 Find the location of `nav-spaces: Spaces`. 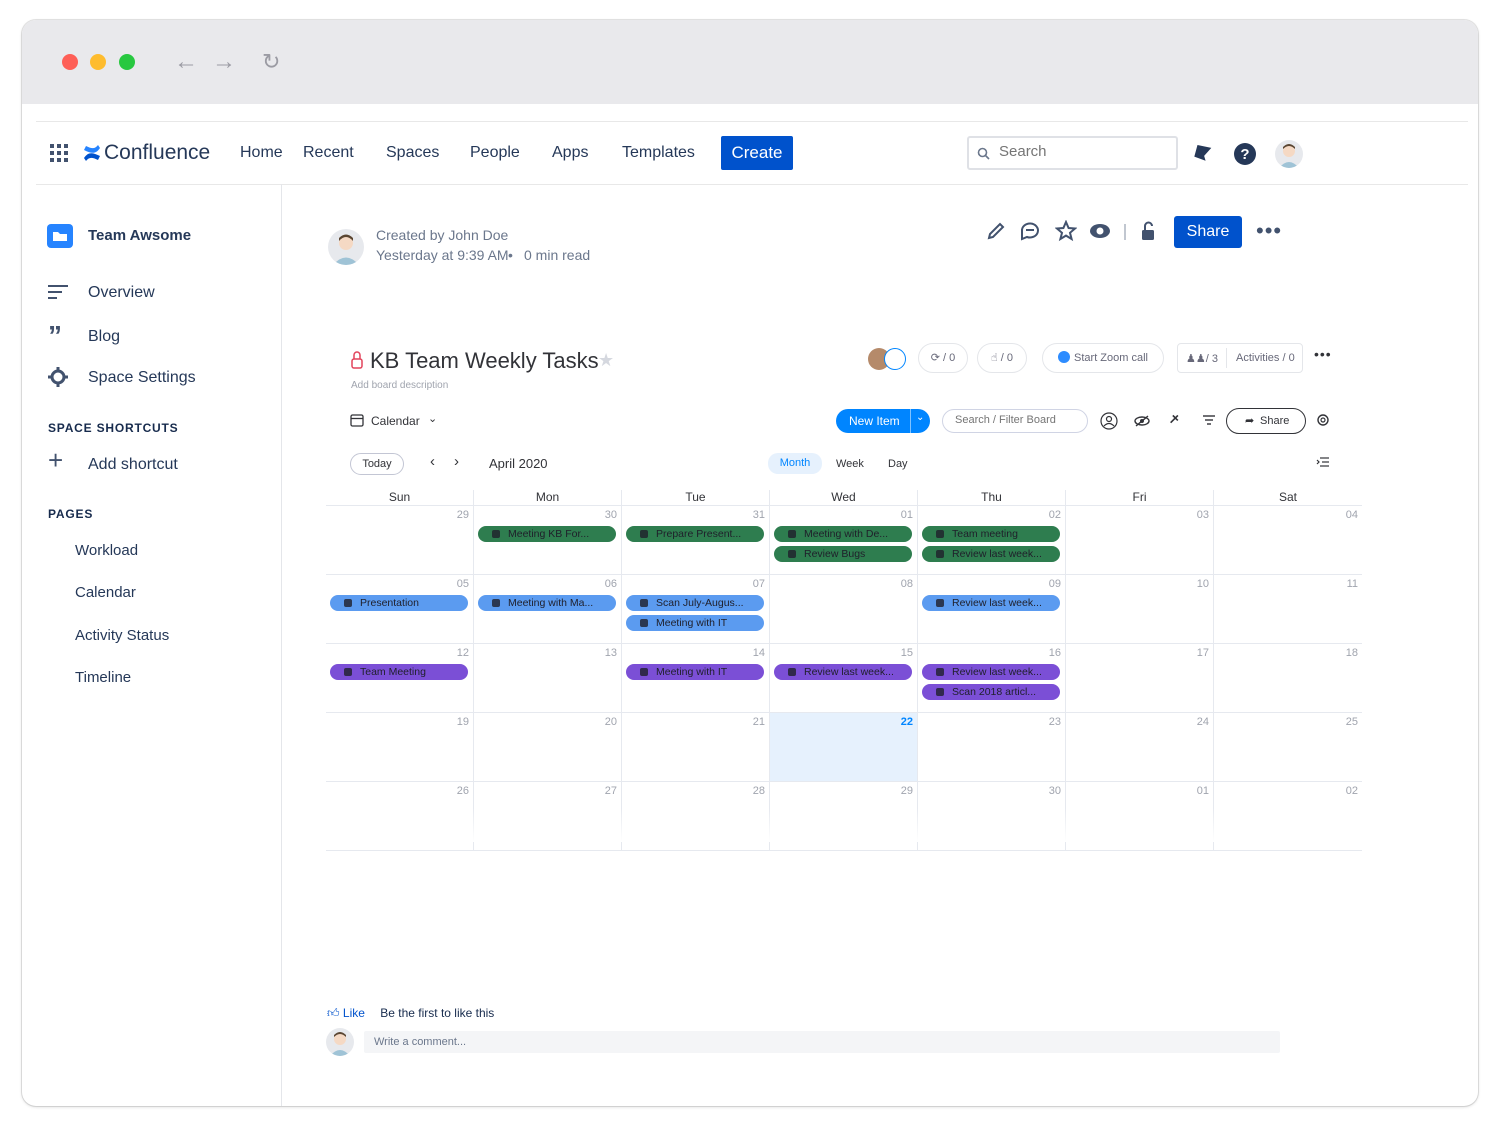

nav-spaces: Spaces is located at coordinates (412, 153).